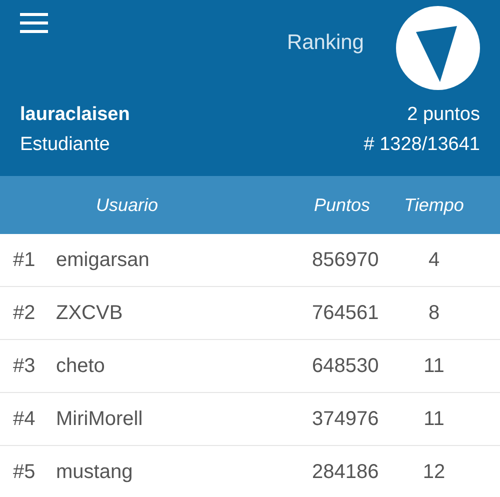 This screenshot has width=500, height=497. I want to click on points-cell-text: 374976, so click(346, 419).